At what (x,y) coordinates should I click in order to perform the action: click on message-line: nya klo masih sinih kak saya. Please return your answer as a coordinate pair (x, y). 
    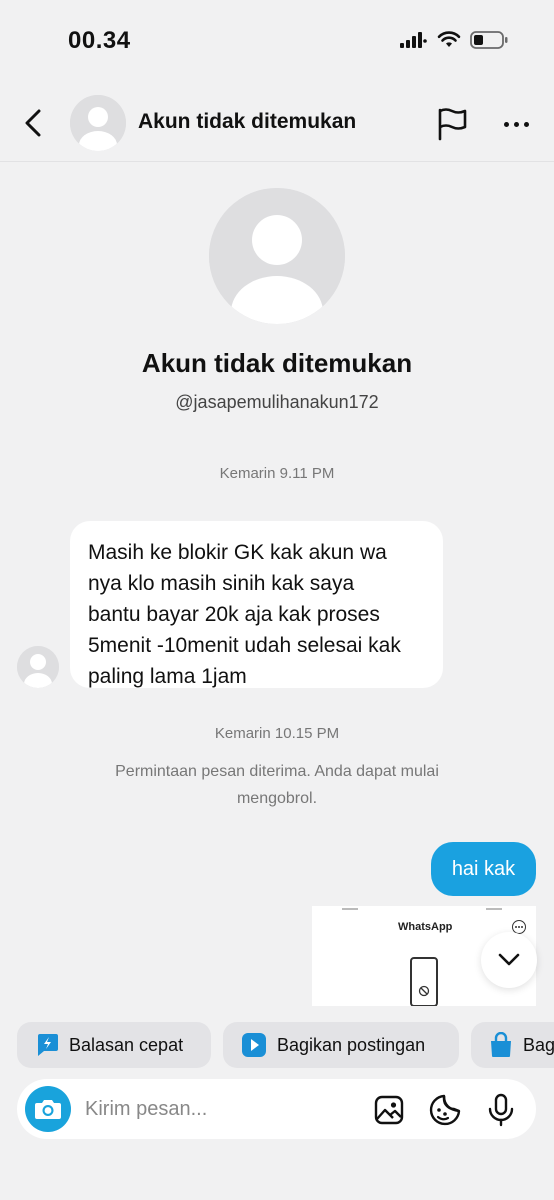
    Looking at the image, I should click on (221, 583).